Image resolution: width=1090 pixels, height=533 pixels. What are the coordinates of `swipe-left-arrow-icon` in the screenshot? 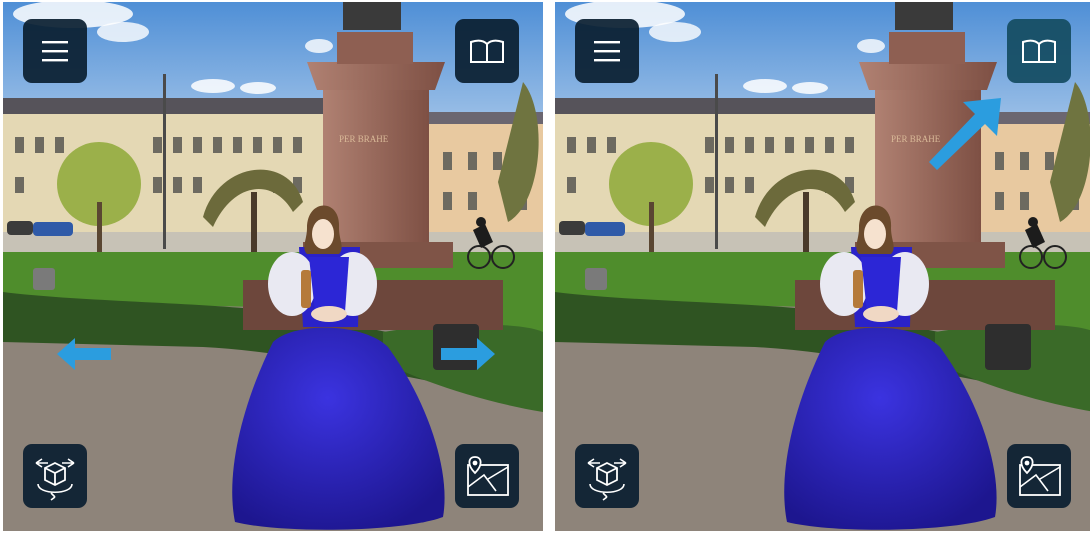 It's located at (84, 354).